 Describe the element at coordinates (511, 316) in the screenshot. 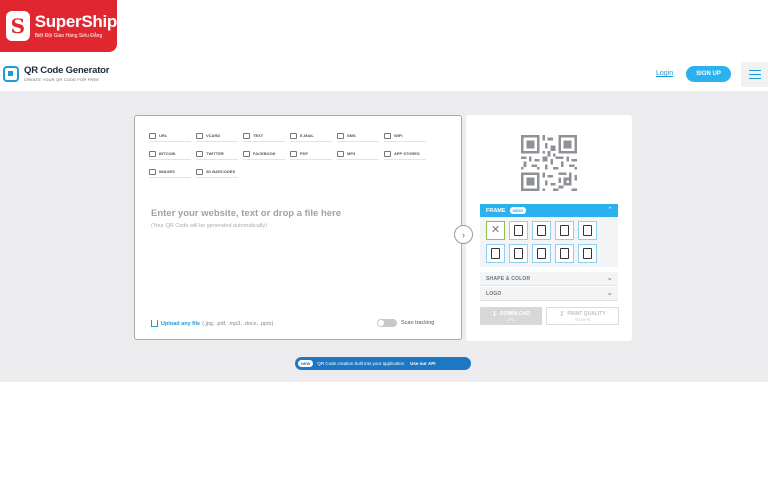

I see `download-button: ↧ DOWNLOAD JPG` at that location.